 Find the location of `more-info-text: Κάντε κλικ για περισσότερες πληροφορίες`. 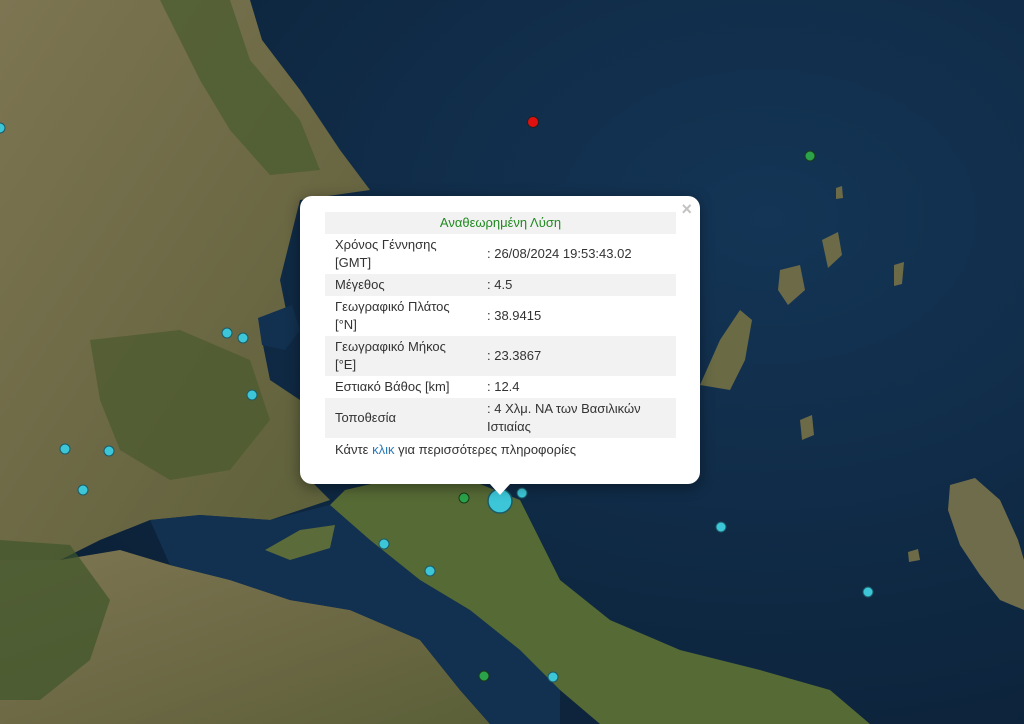

more-info-text: Κάντε κλικ για περισσότερες πληροφορίες is located at coordinates (500, 449).